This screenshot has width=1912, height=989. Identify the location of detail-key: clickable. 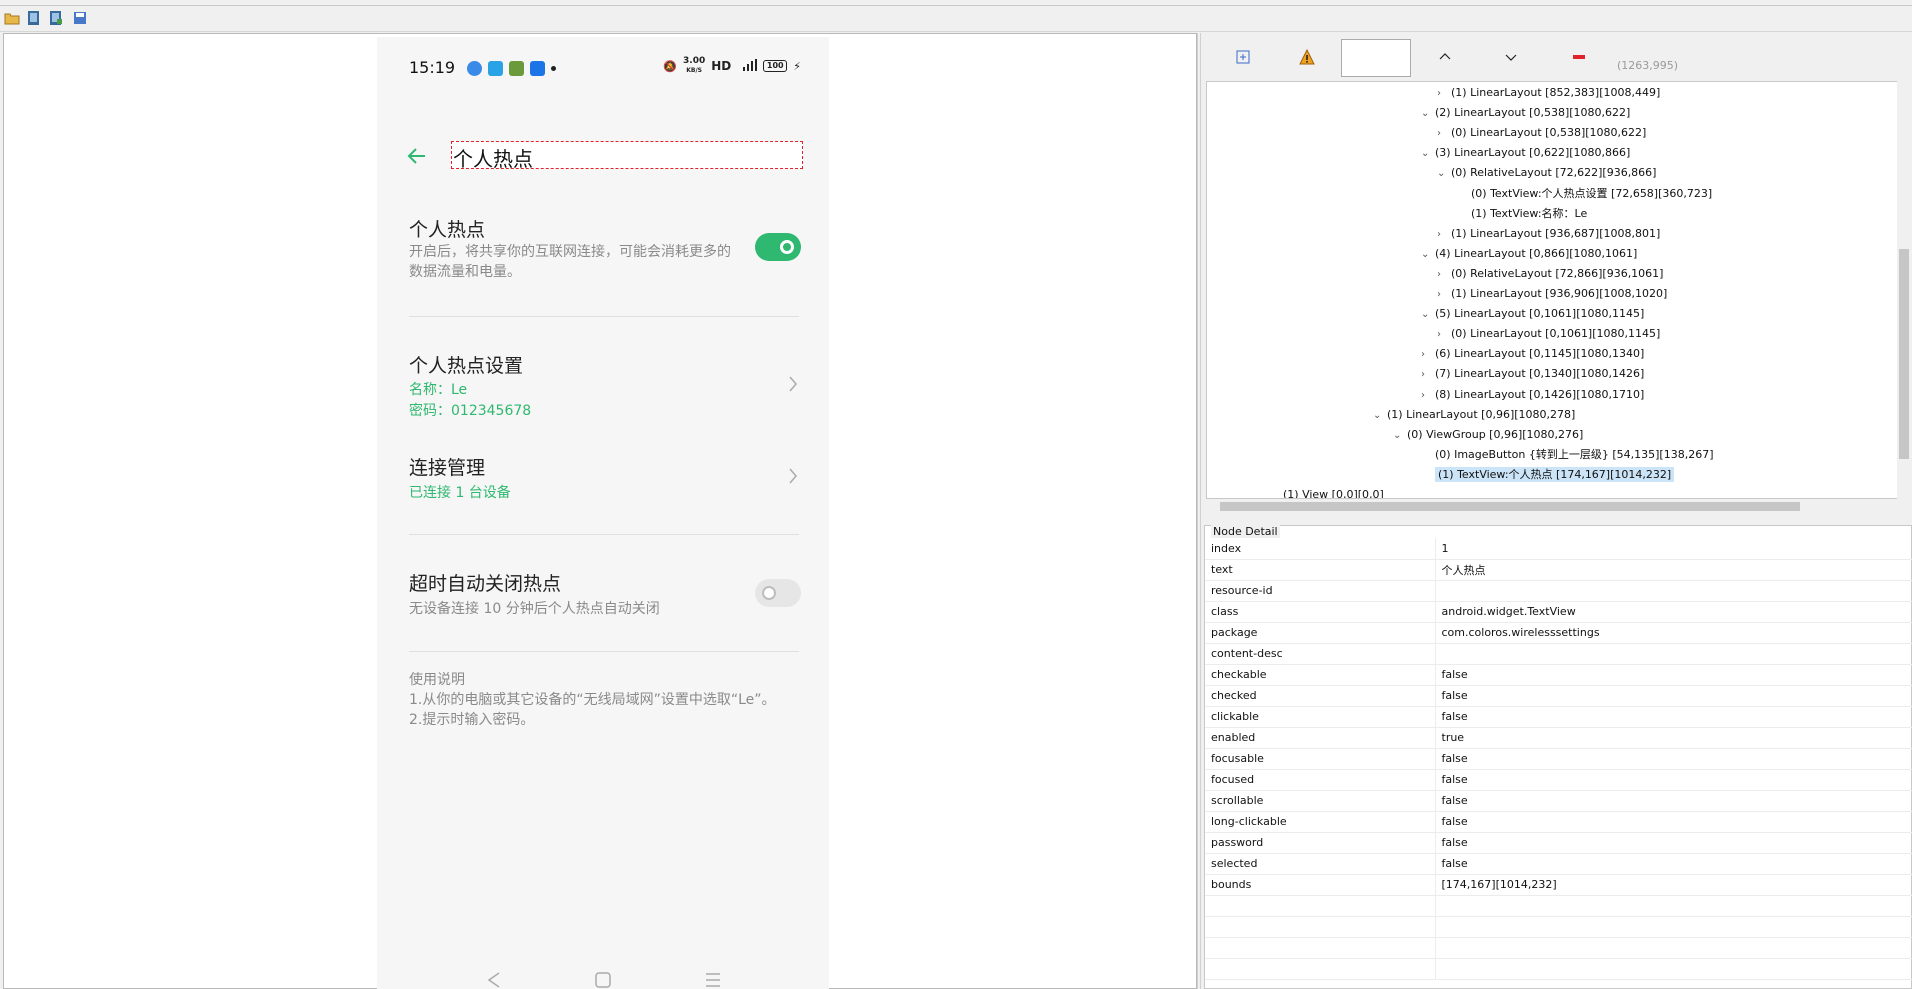
(1320, 717).